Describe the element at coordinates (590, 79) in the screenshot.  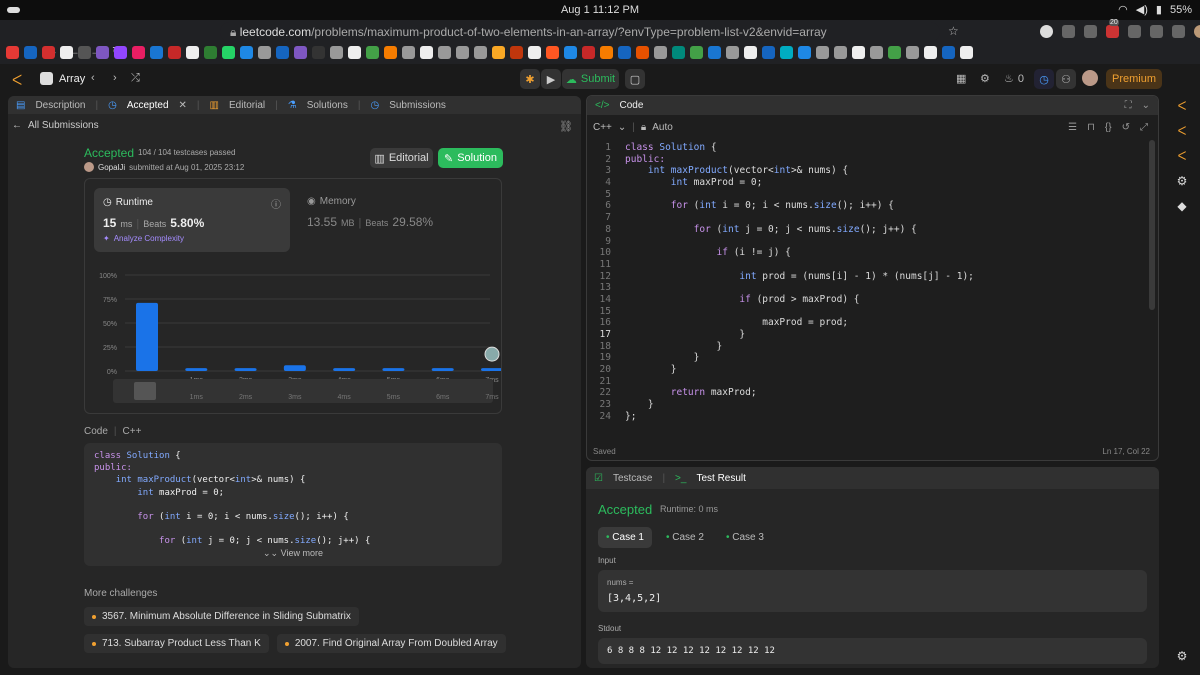
I see `submit-button: ☁ Submit` at that location.